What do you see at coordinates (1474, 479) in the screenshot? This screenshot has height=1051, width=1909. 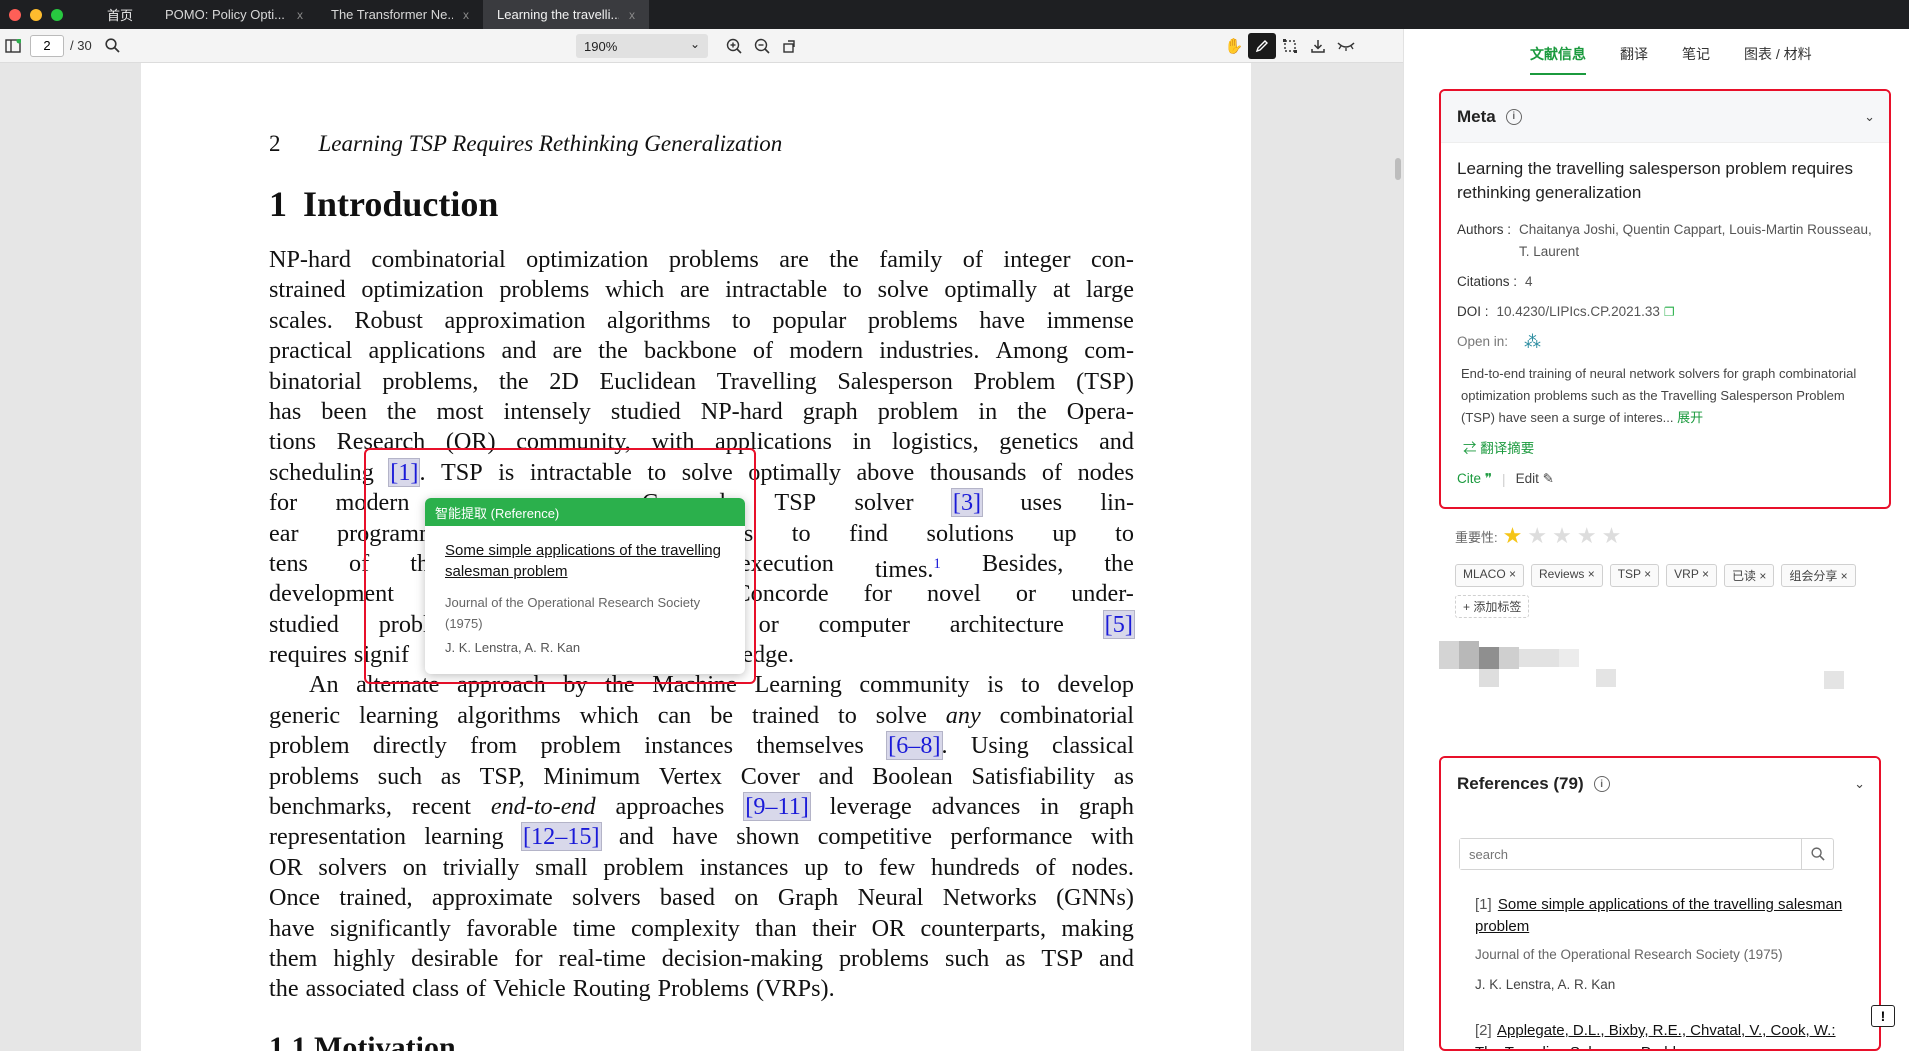 I see `cite-button: Cite ❞` at bounding box center [1474, 479].